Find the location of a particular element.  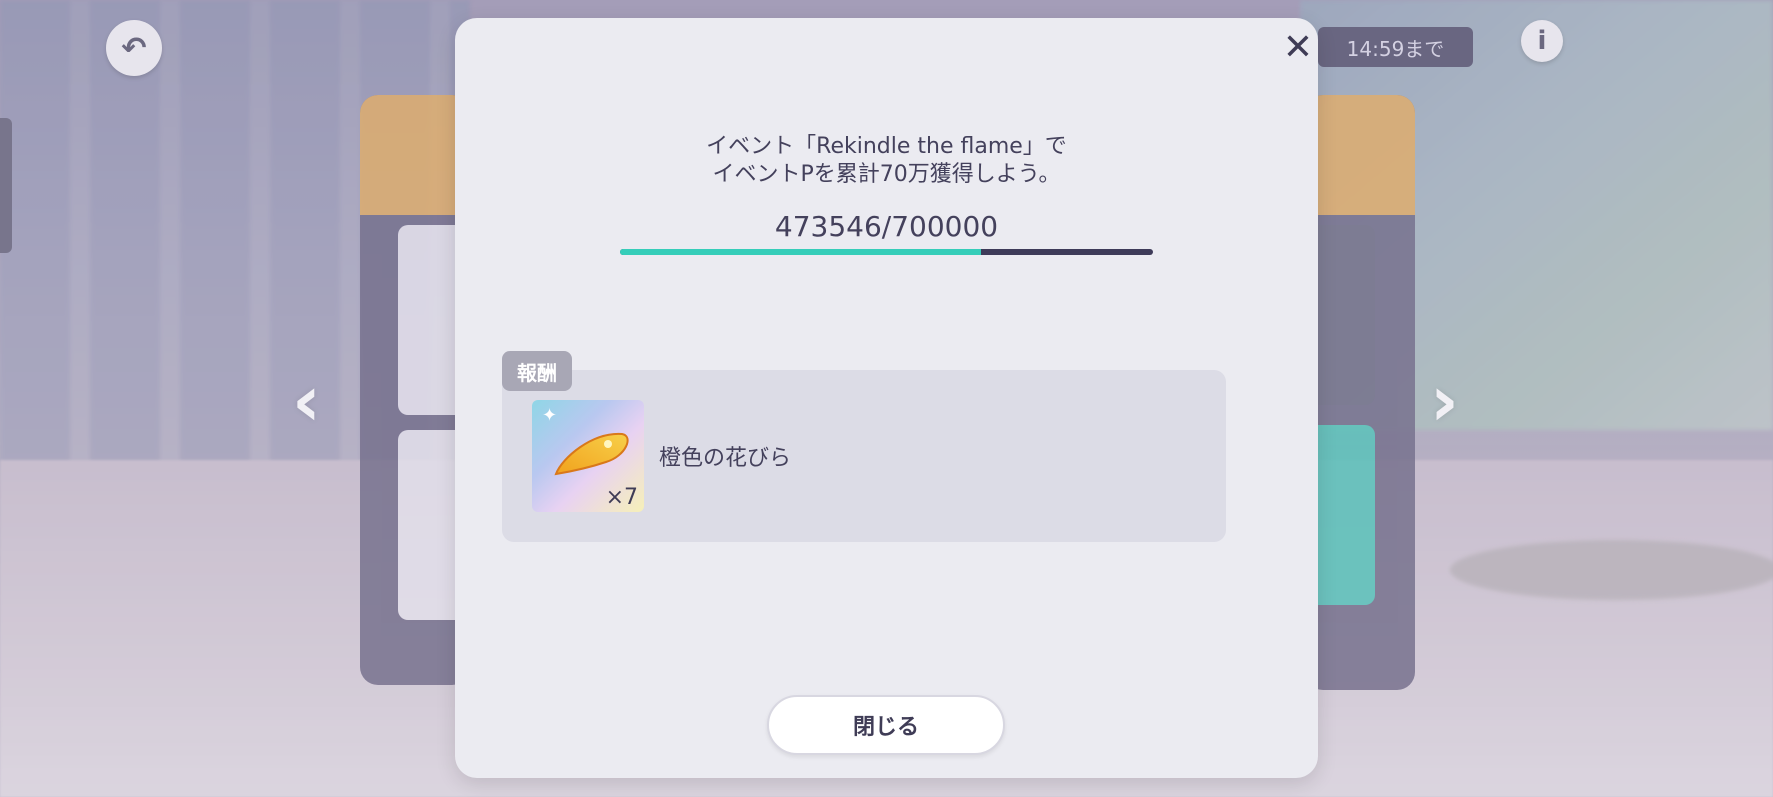

progress-bar is located at coordinates (886, 252).